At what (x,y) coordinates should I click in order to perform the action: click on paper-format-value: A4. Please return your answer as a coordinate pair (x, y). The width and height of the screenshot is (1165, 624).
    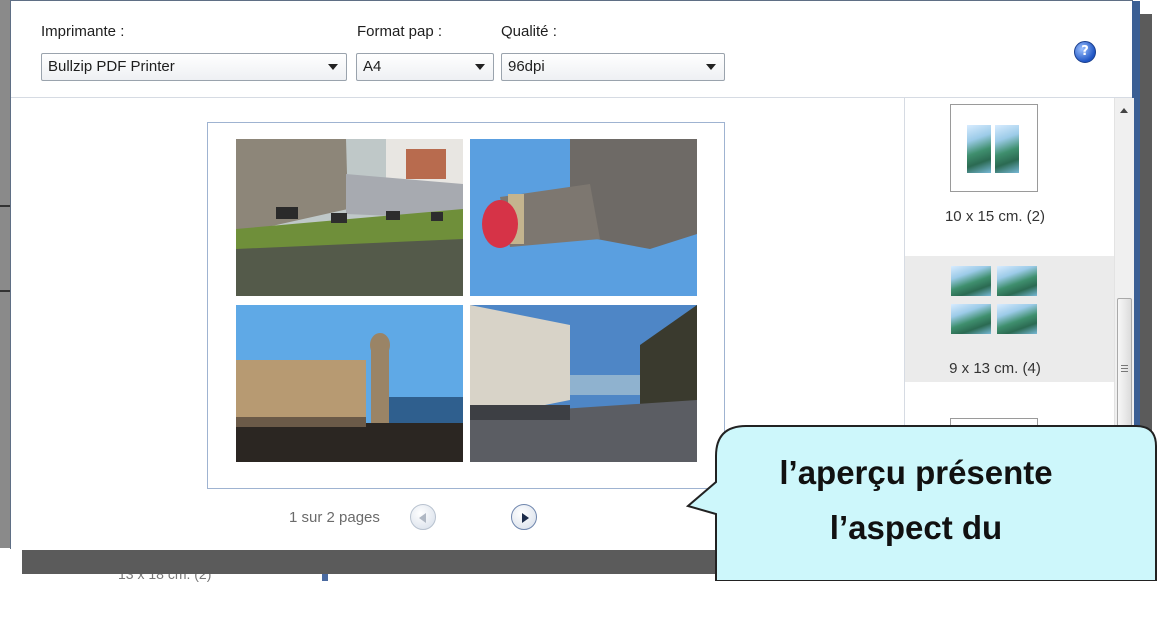
    Looking at the image, I should click on (372, 66).